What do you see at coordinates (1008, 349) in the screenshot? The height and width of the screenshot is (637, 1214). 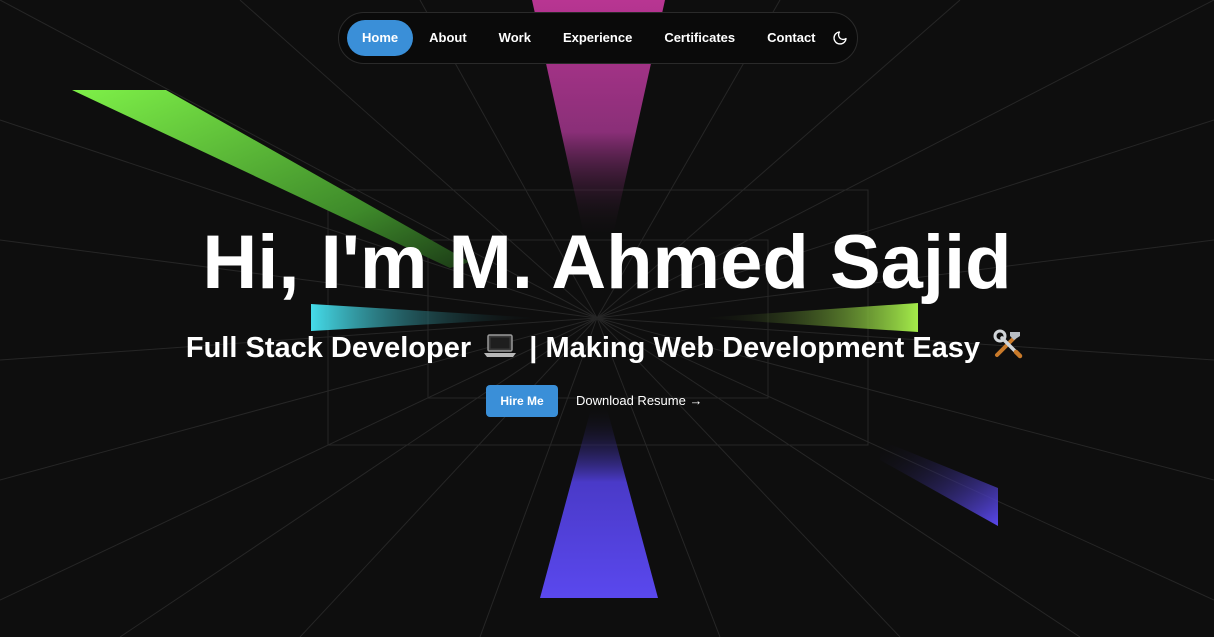 I see `tools-icon` at bounding box center [1008, 349].